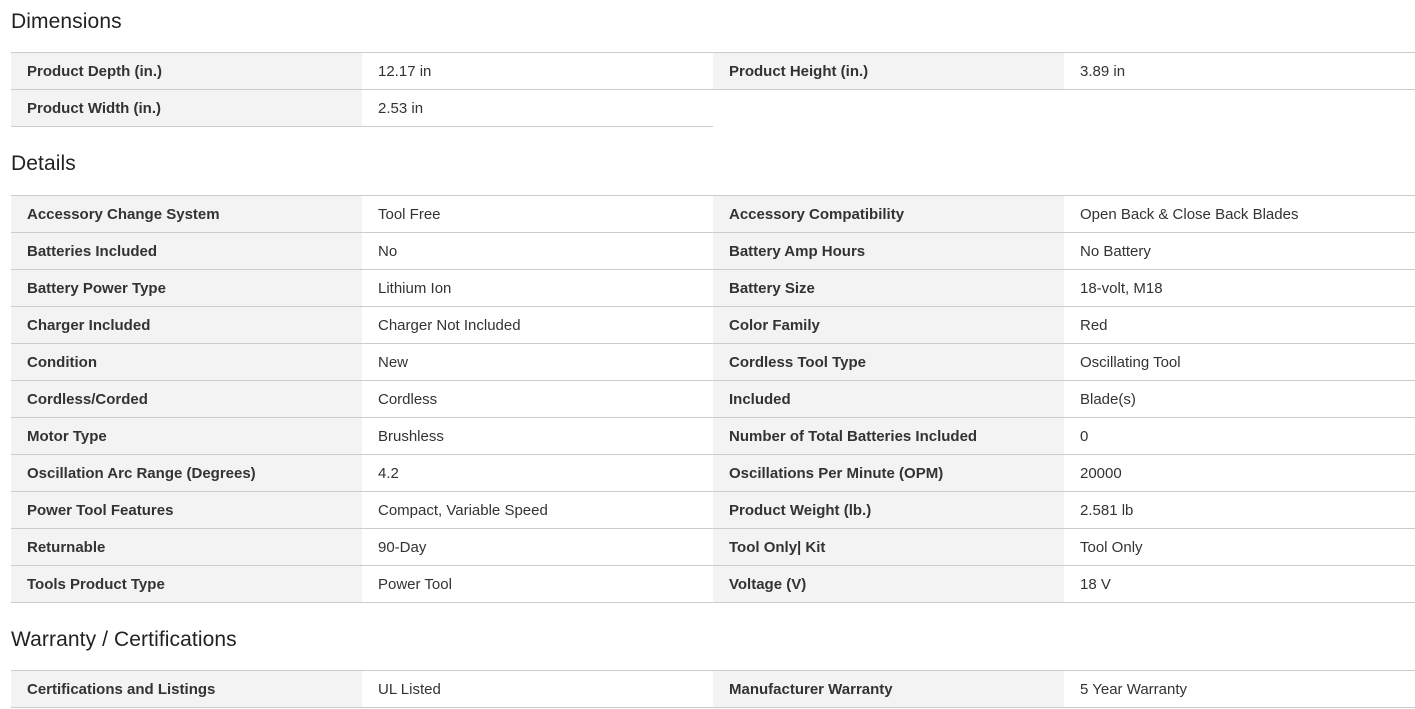 Image resolution: width=1415 pixels, height=709 pixels. What do you see at coordinates (1239, 547) in the screenshot?
I see `spec-value: Tool Only` at bounding box center [1239, 547].